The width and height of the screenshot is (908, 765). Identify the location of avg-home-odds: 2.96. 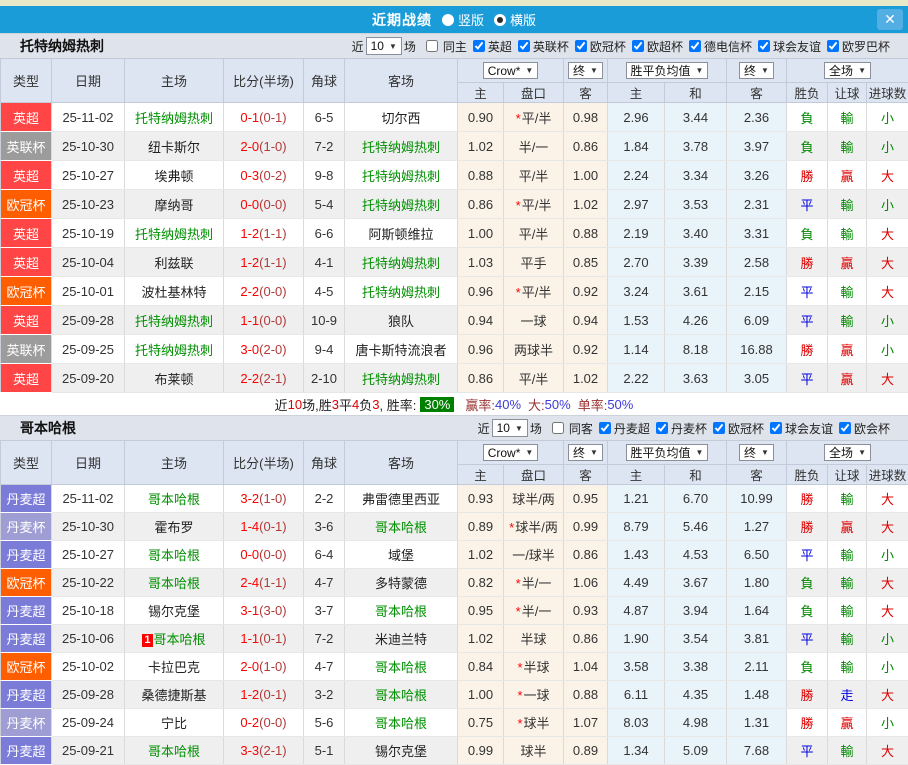
(636, 117).